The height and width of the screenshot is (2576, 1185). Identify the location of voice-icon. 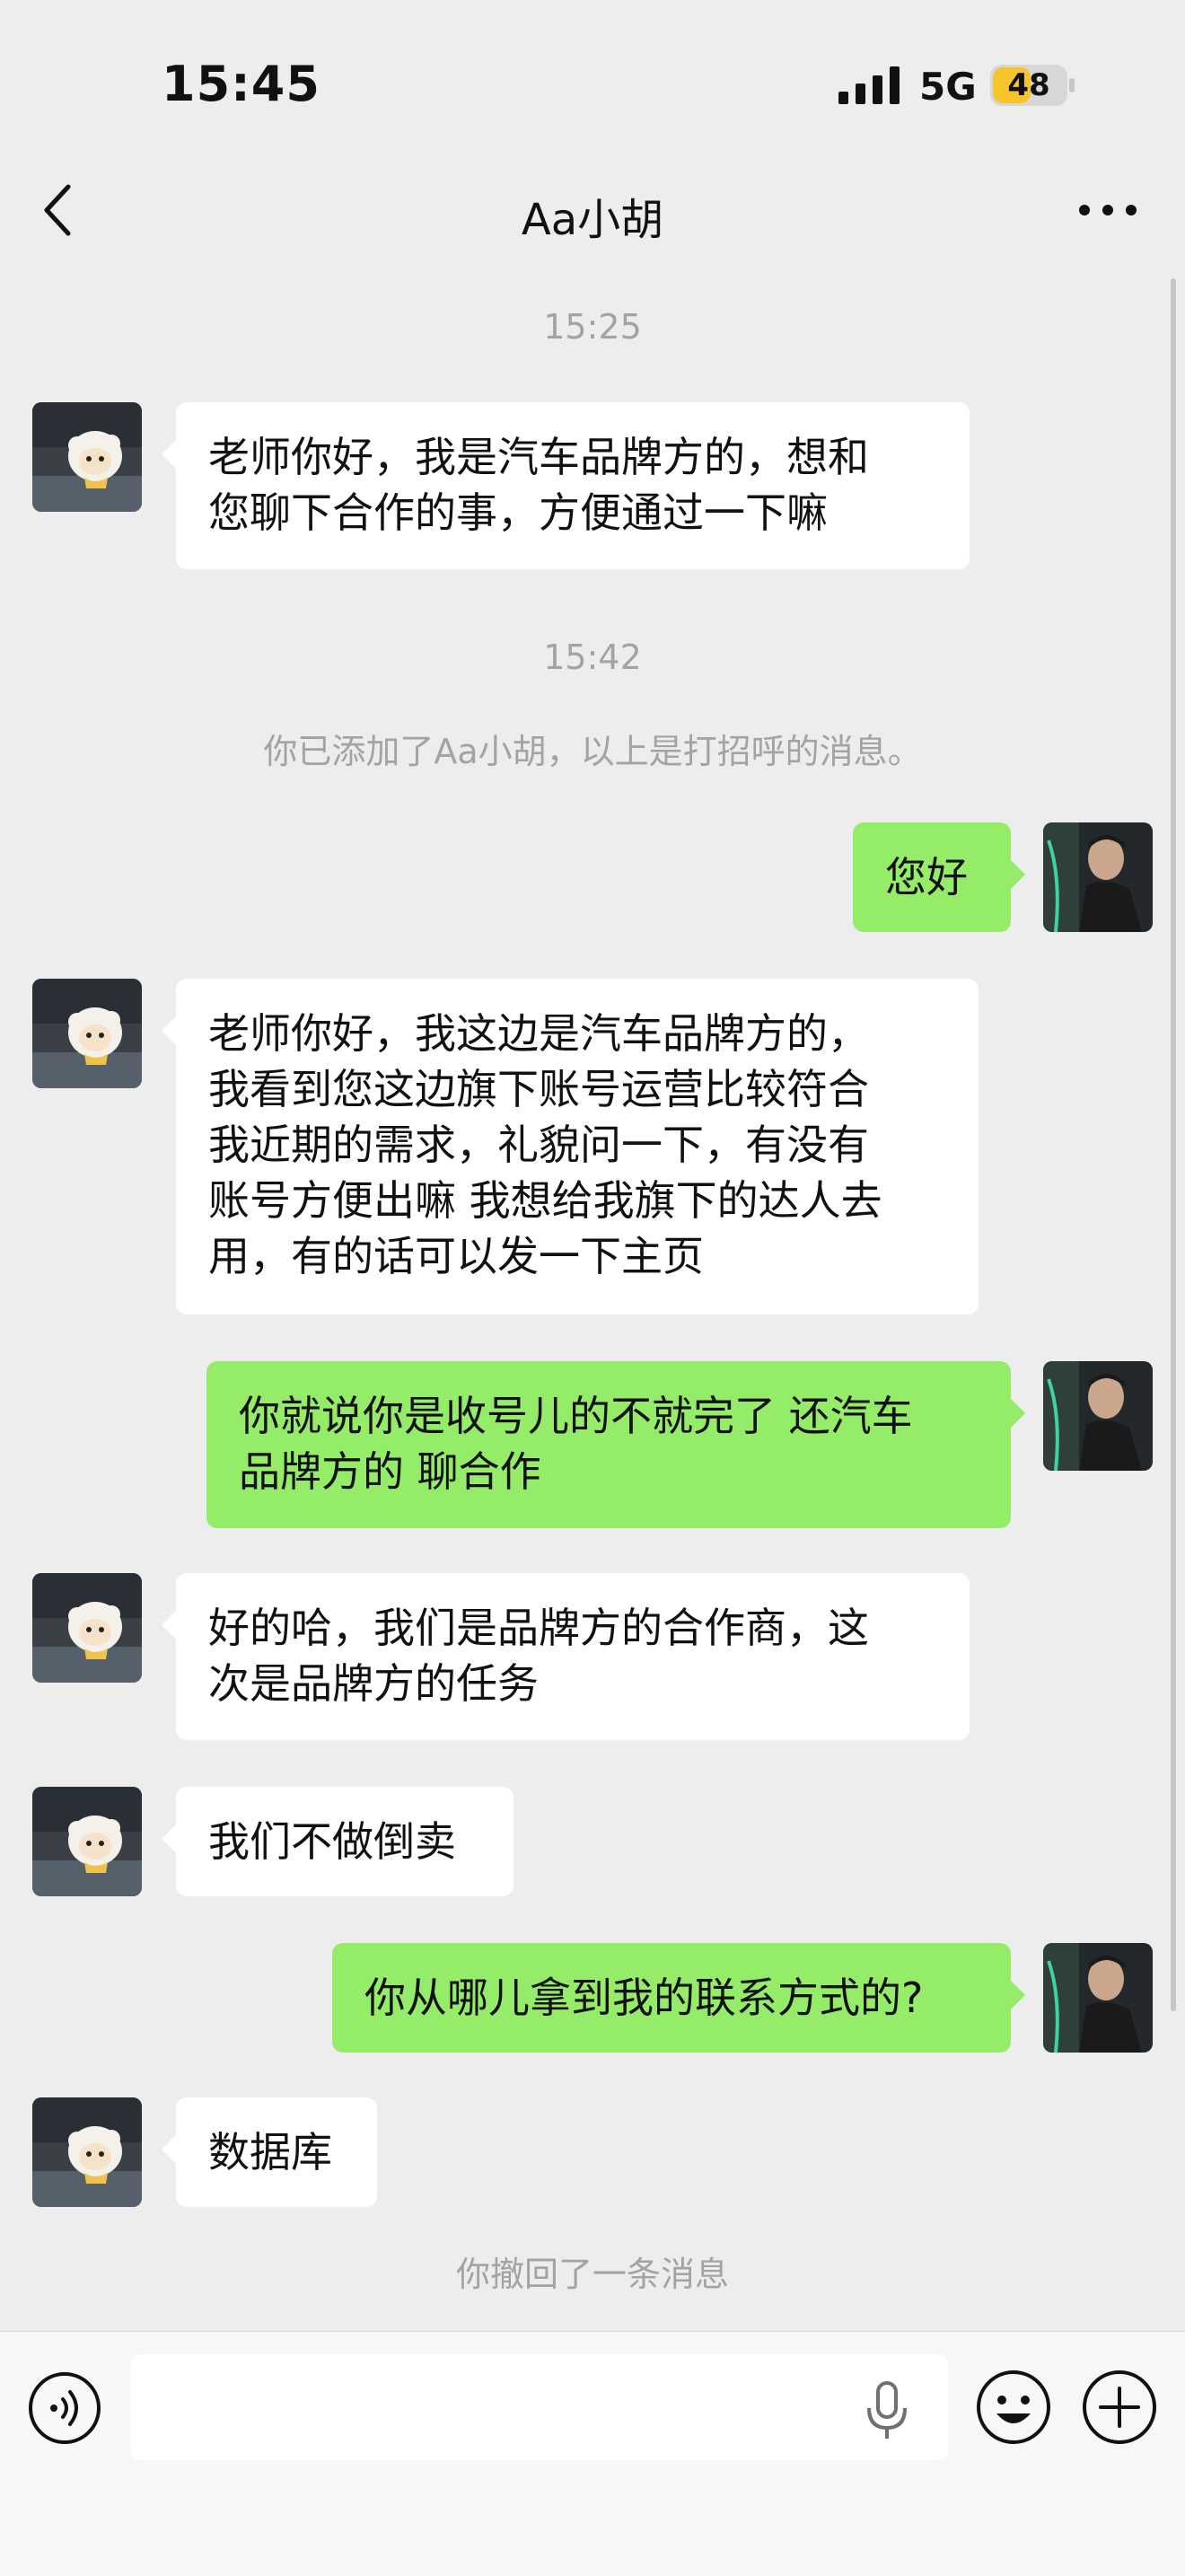
(64, 2408).